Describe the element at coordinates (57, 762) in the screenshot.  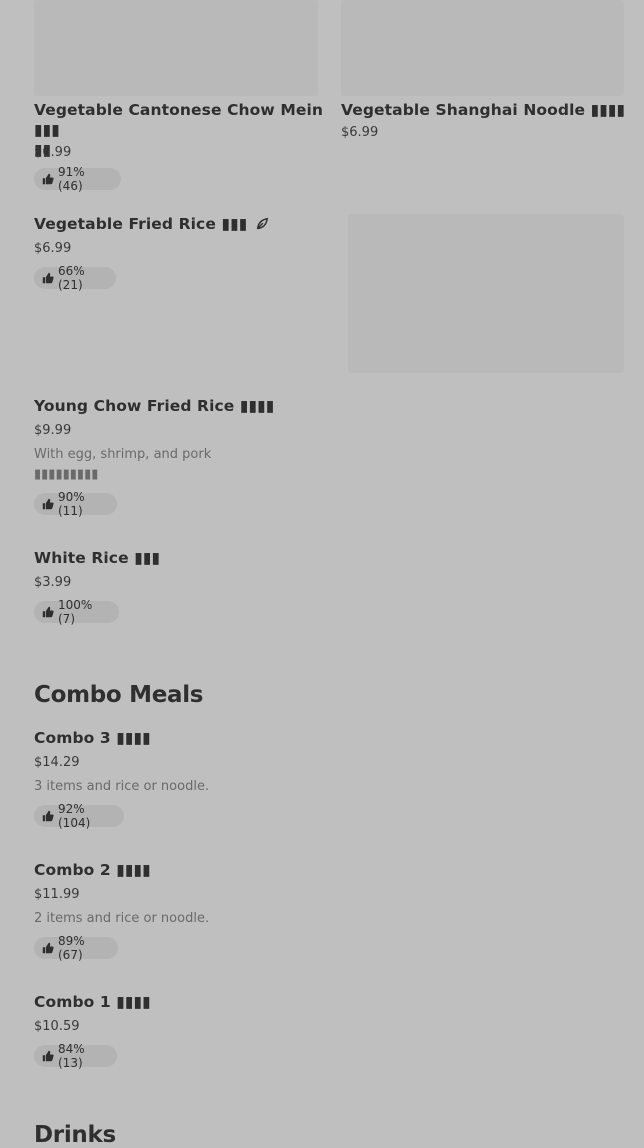
I see `item-price: $14.29` at that location.